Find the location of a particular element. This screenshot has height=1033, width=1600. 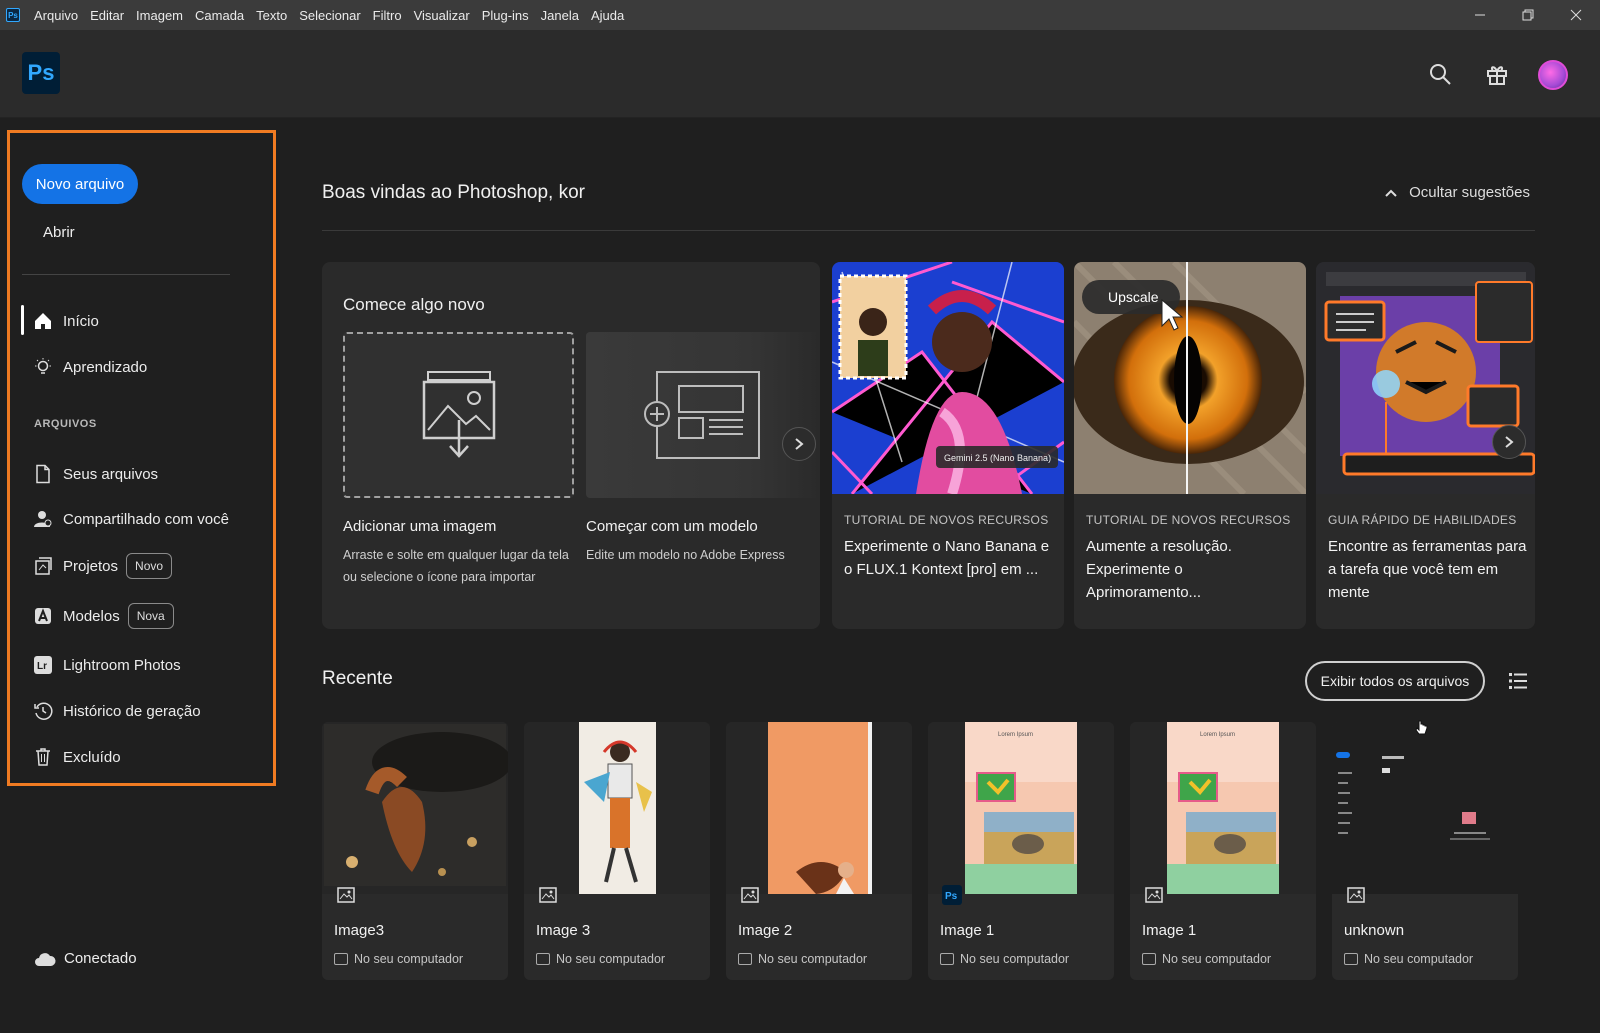

welcome-title: Boas vindas ao Photoshop, kor is located at coordinates (454, 192).